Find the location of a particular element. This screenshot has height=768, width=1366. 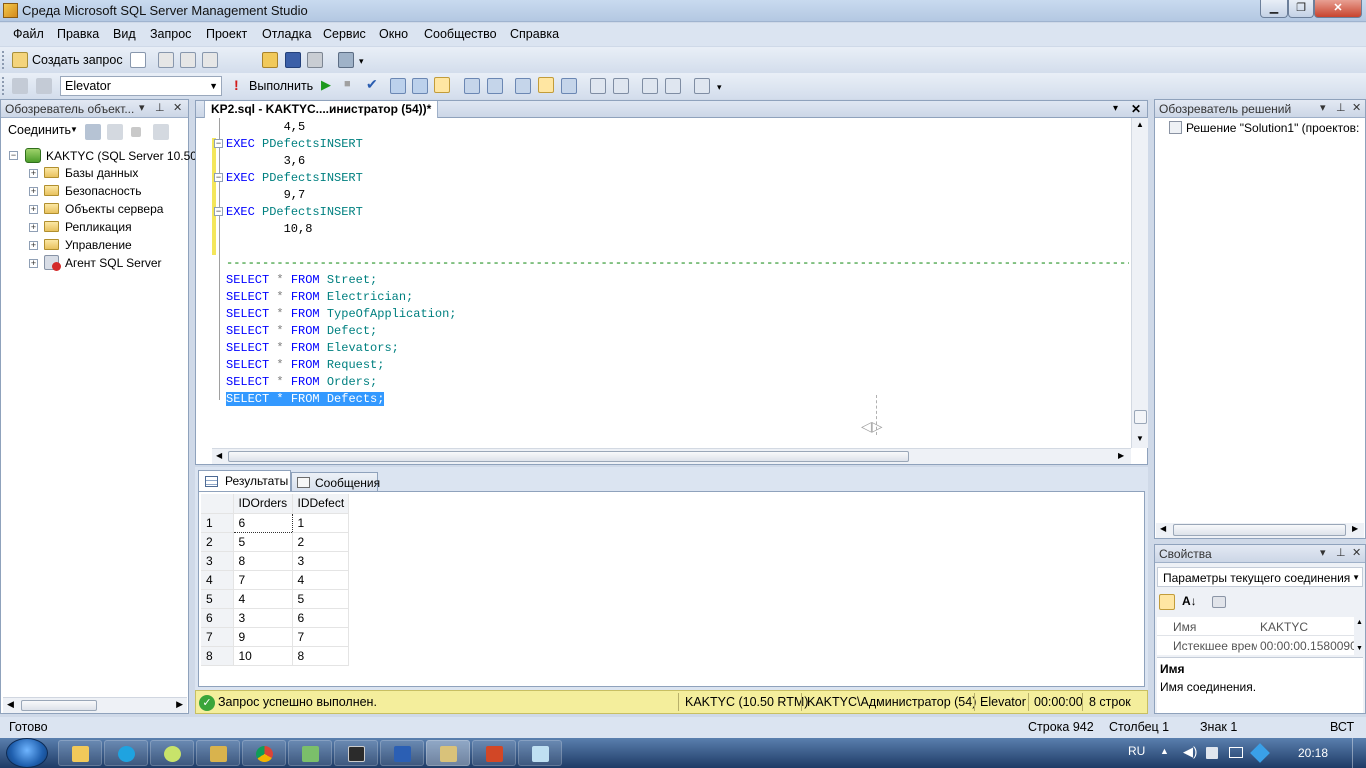

chevron-down-icon: ▼ is located at coordinates (74, 129).